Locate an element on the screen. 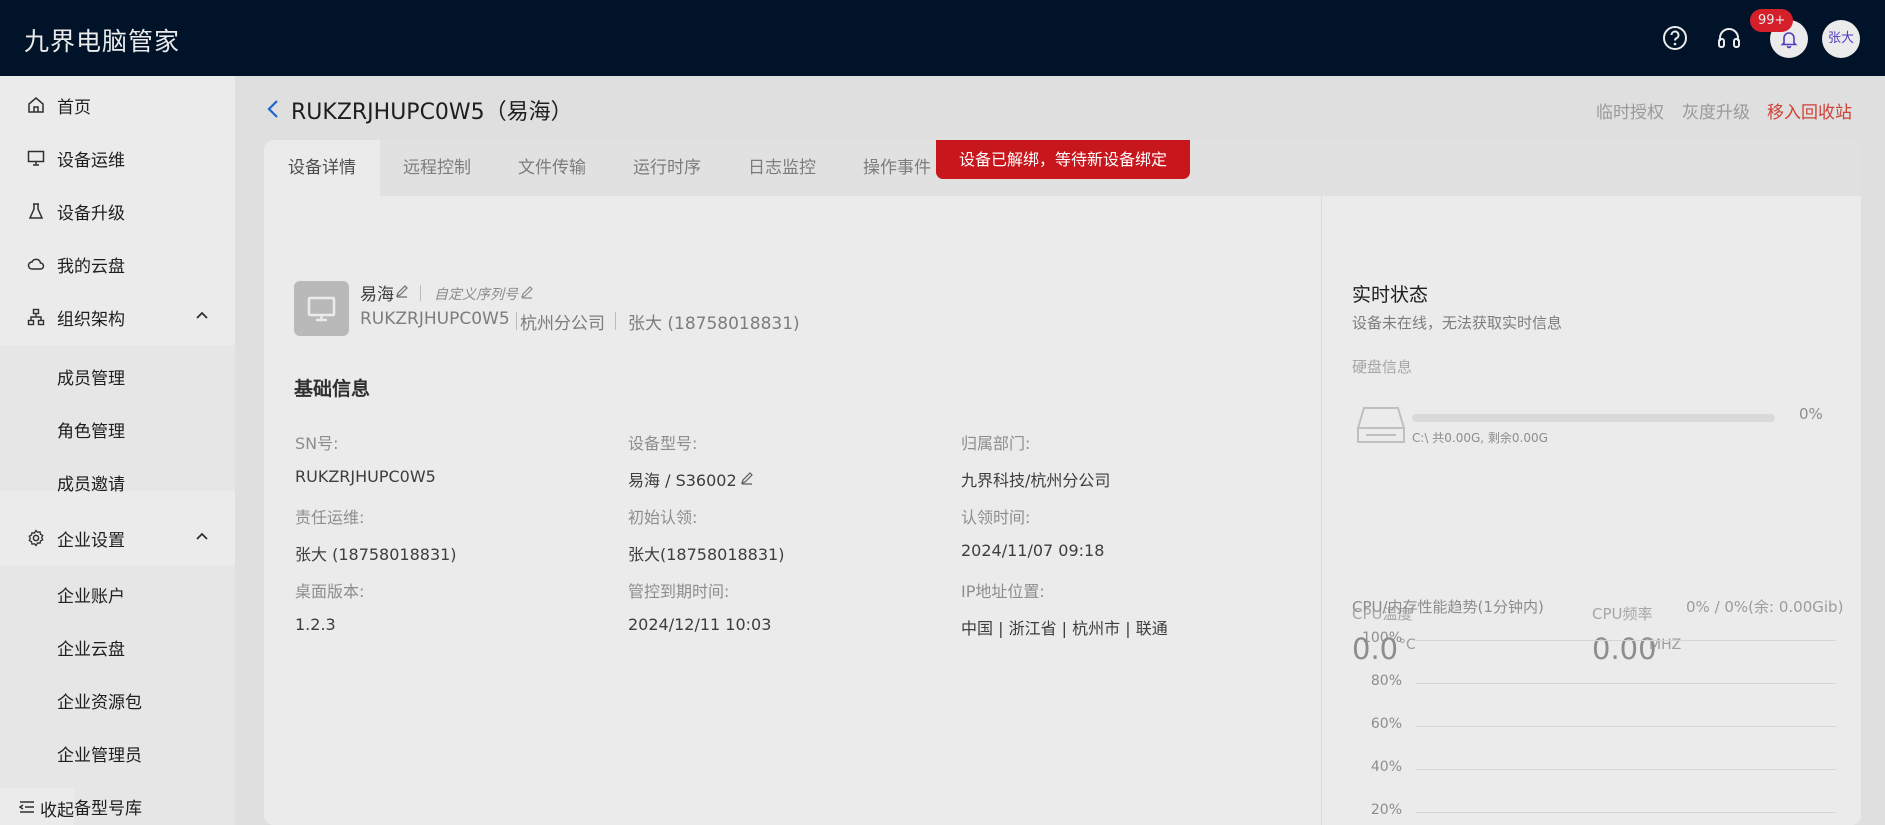 The image size is (1885, 825). basic-info-title: 基础信息 is located at coordinates (332, 389).